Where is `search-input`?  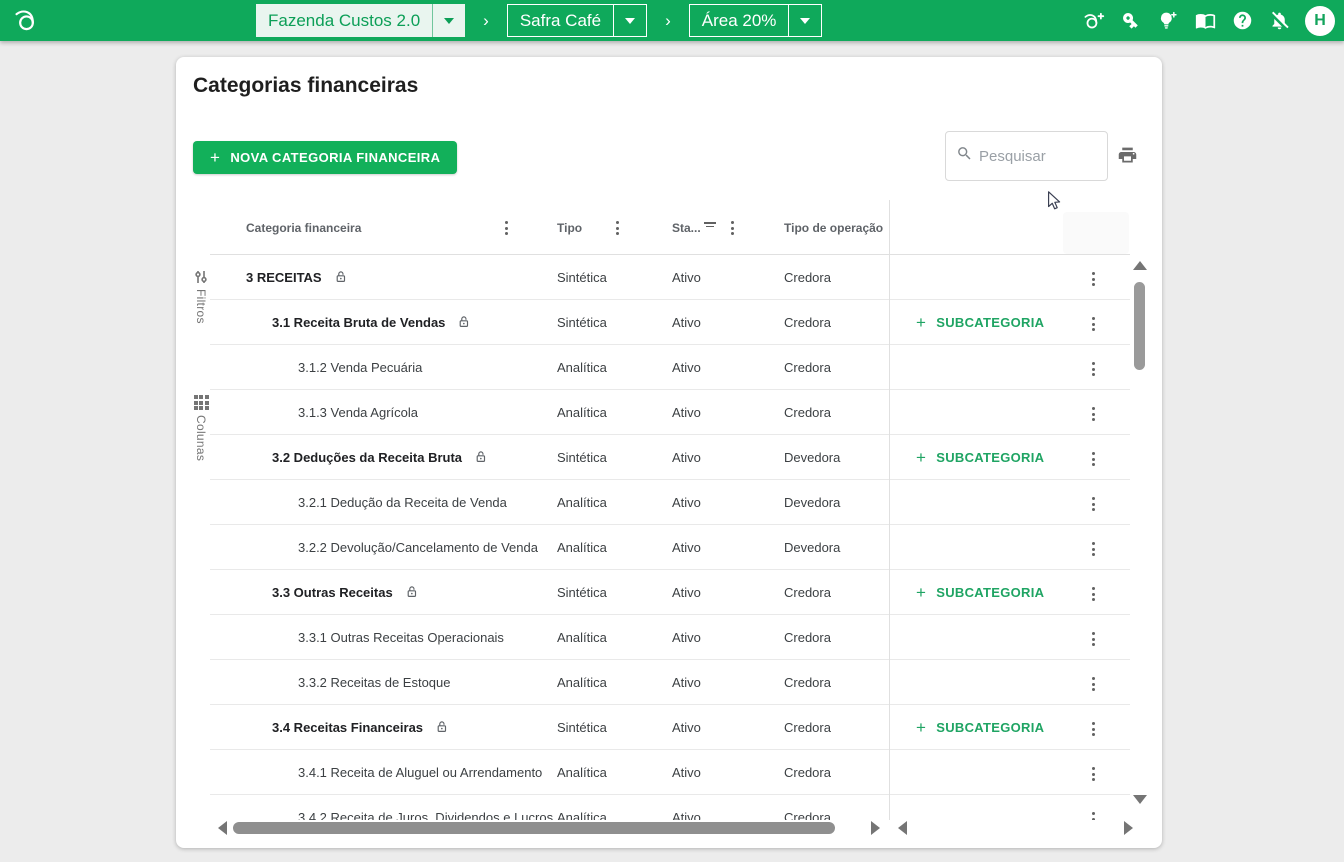 search-input is located at coordinates (1034, 156).